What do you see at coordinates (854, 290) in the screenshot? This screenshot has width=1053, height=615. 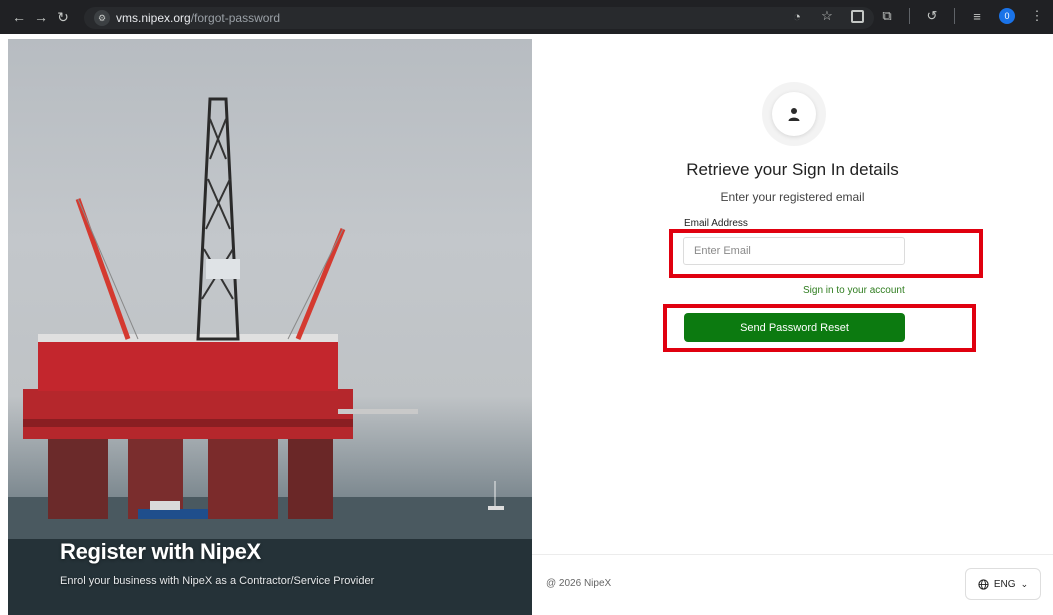 I see `signin-link: Sign in to your account` at bounding box center [854, 290].